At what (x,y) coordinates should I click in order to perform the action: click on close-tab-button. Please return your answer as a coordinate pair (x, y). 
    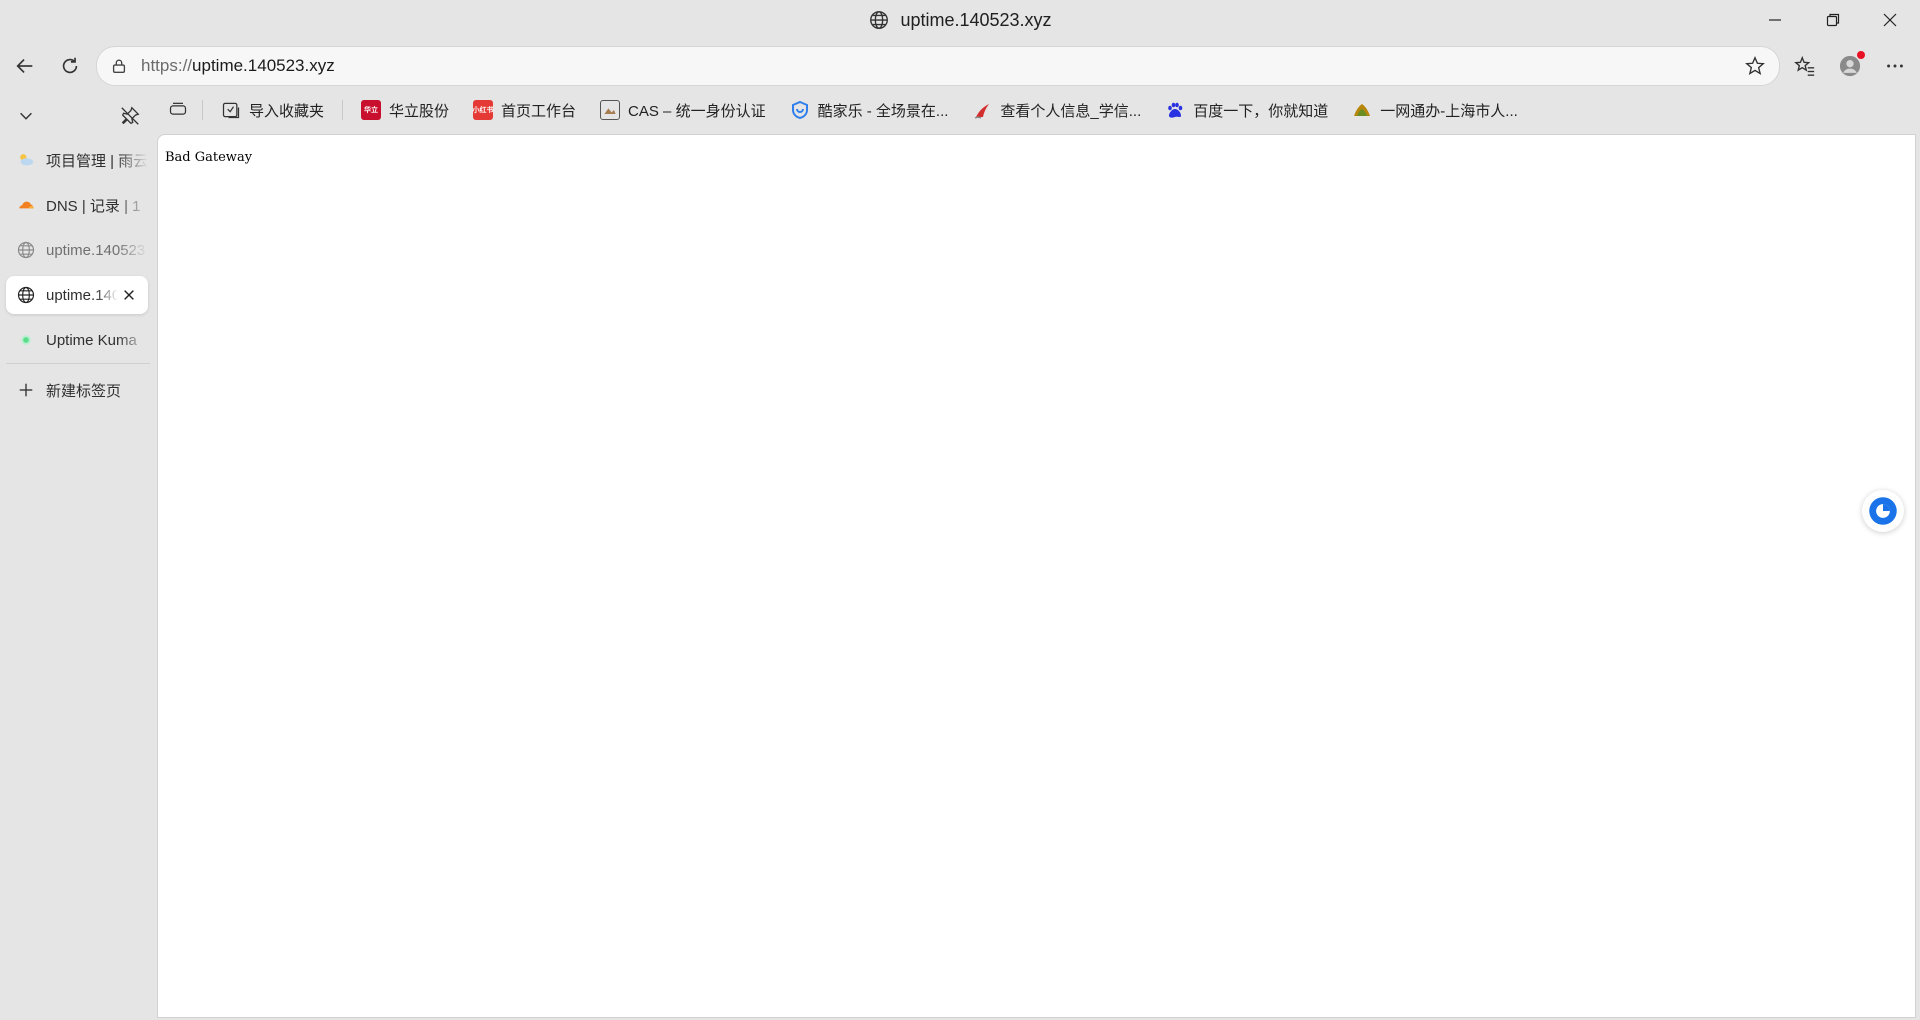
    Looking at the image, I should click on (129, 295).